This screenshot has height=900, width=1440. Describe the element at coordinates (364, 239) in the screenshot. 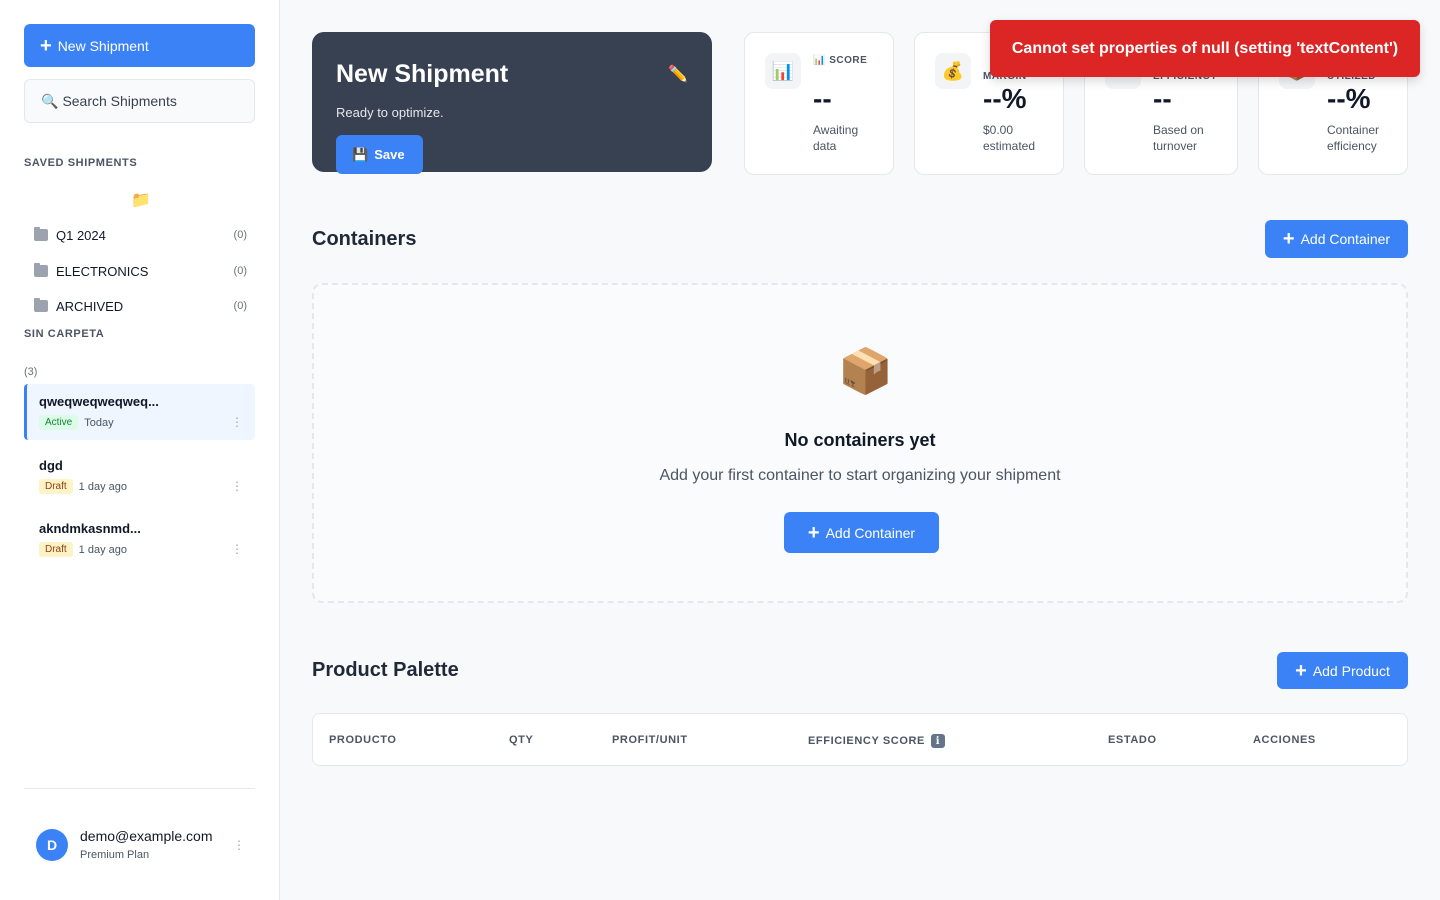

I see `containers-heading: Containers` at that location.